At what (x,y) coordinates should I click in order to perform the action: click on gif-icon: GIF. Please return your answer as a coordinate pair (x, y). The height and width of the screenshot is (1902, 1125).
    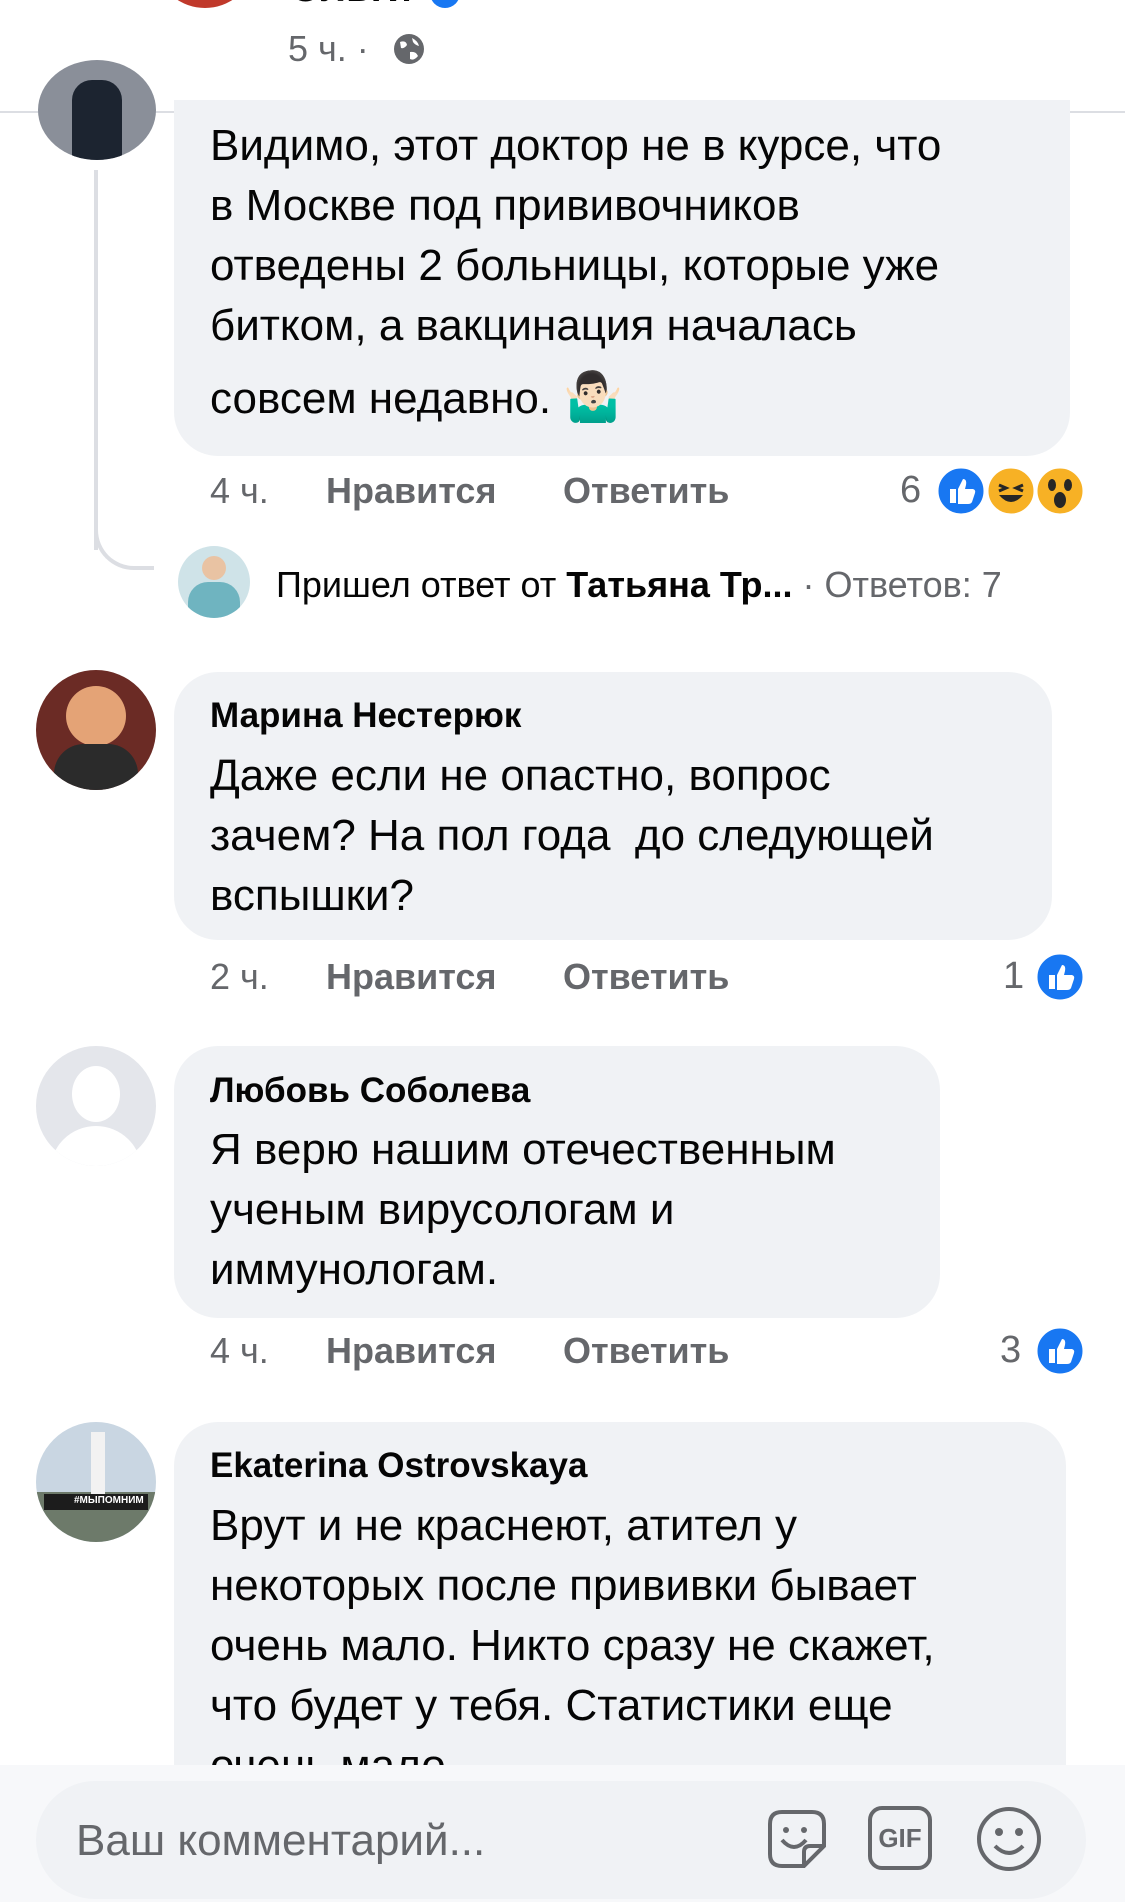
    Looking at the image, I should click on (900, 1838).